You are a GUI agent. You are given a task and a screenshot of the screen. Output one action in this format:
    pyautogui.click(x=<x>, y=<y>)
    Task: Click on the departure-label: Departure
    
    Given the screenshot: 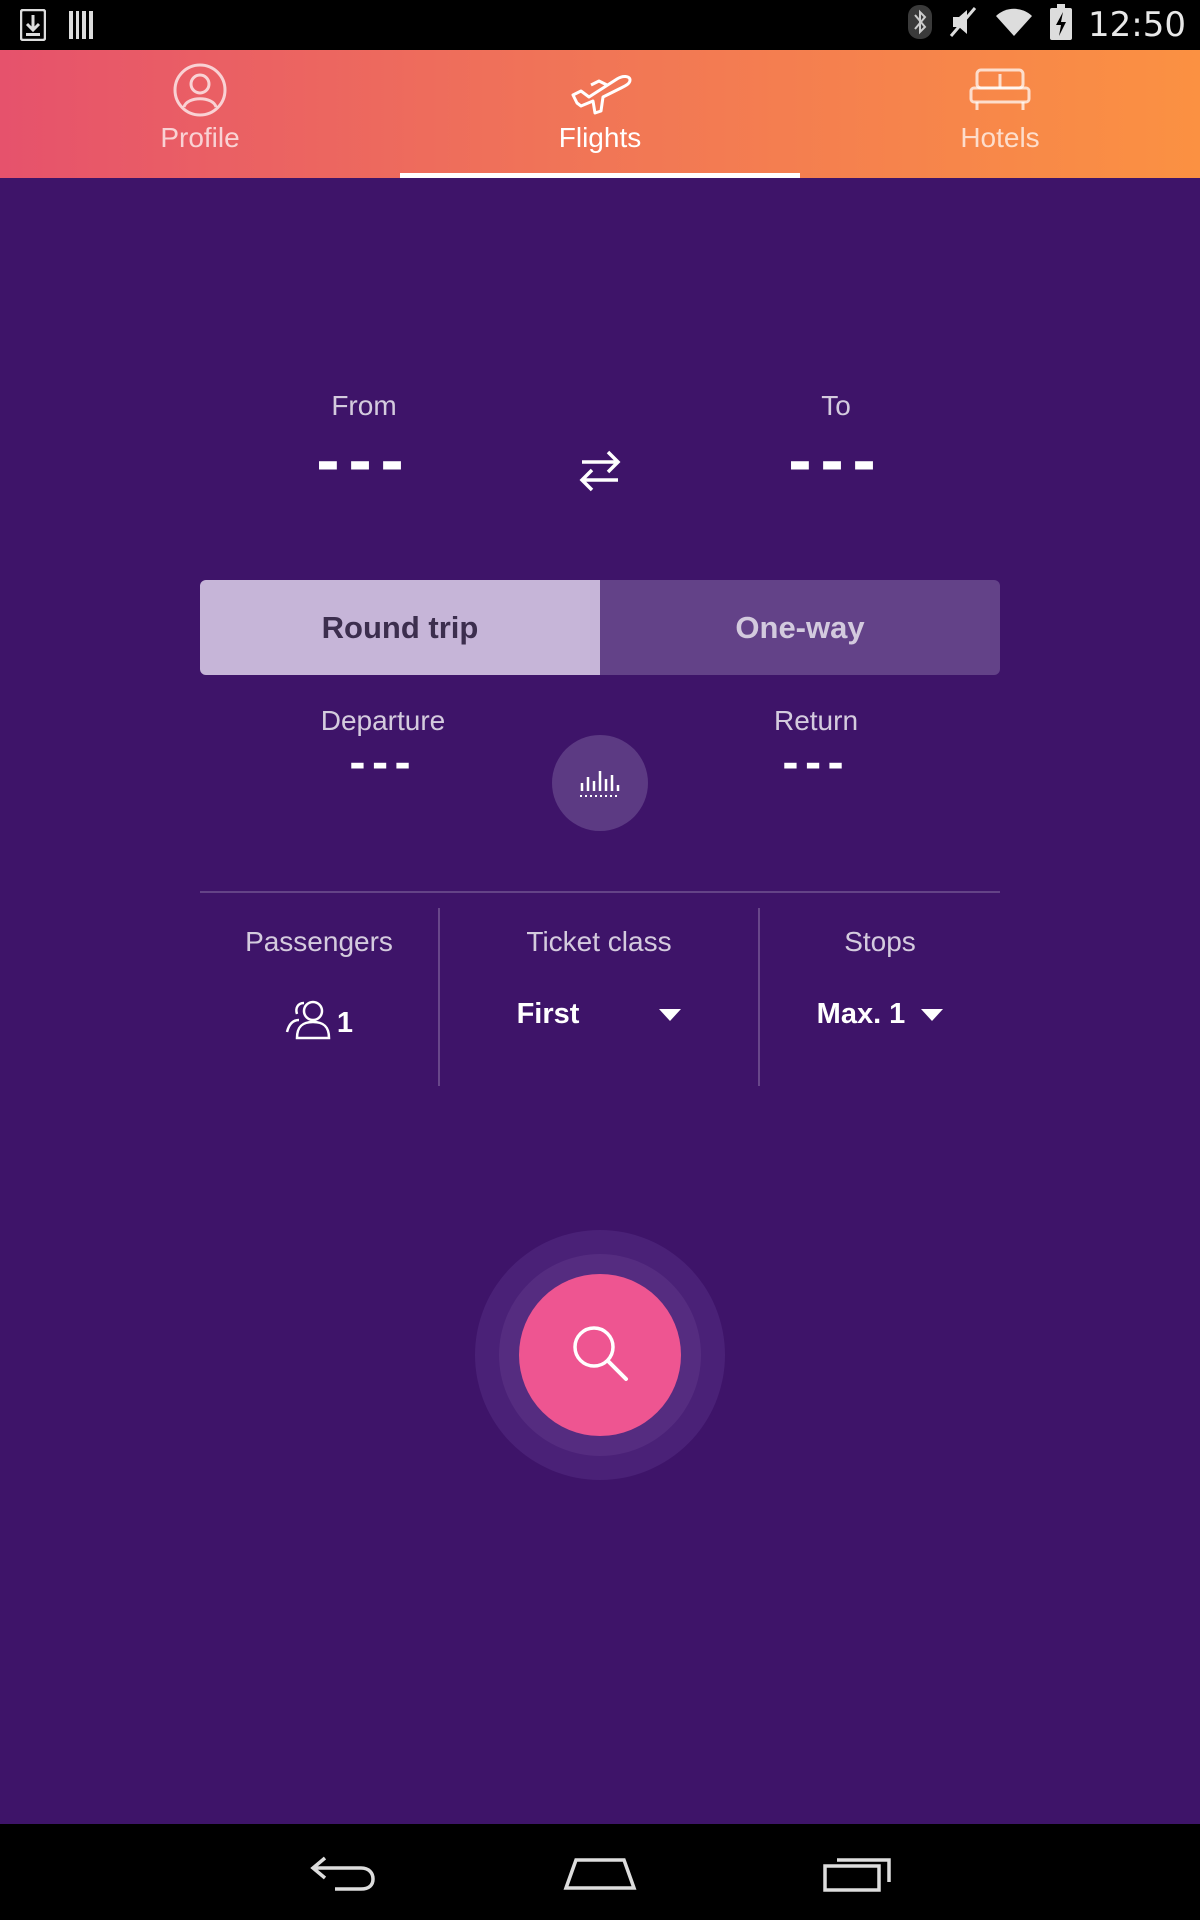 What is the action you would take?
    pyautogui.click(x=383, y=720)
    